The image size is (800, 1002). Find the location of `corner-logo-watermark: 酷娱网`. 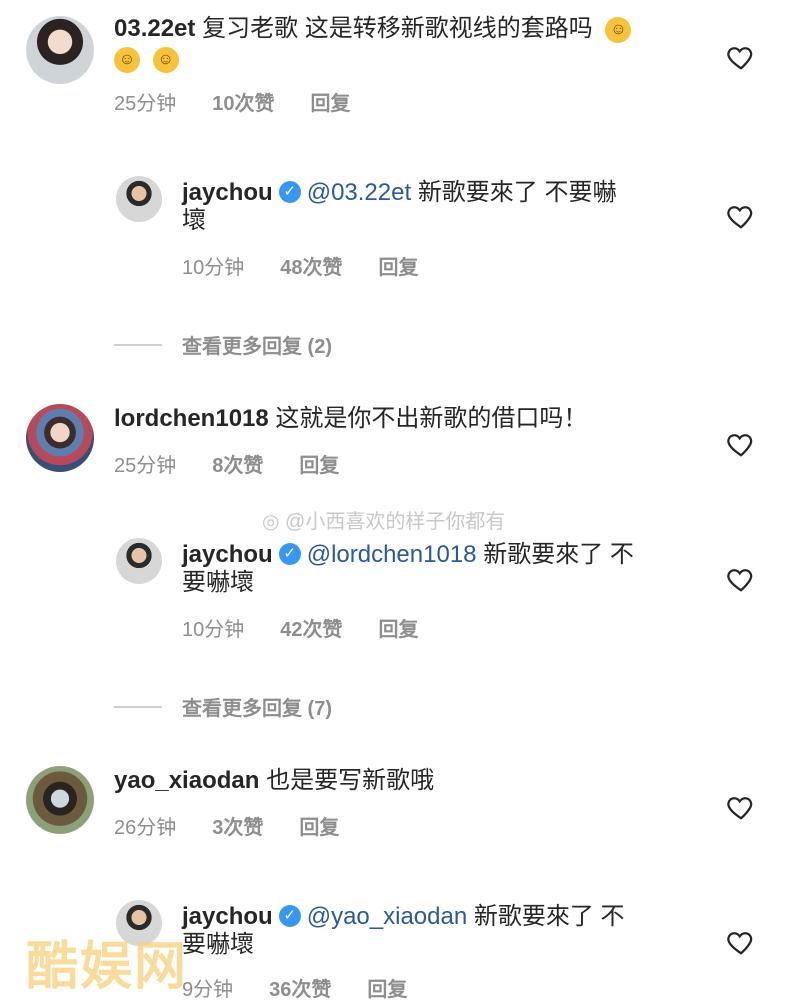

corner-logo-watermark: 酷娱网 is located at coordinates (107, 967).